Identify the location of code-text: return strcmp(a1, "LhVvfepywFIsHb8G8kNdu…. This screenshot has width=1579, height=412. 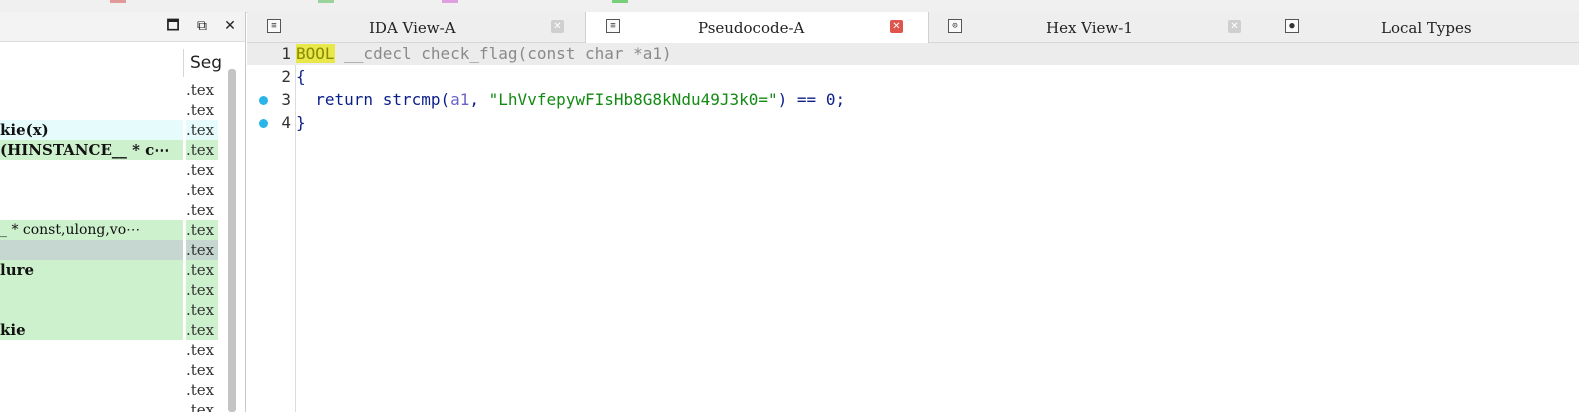
(570, 100).